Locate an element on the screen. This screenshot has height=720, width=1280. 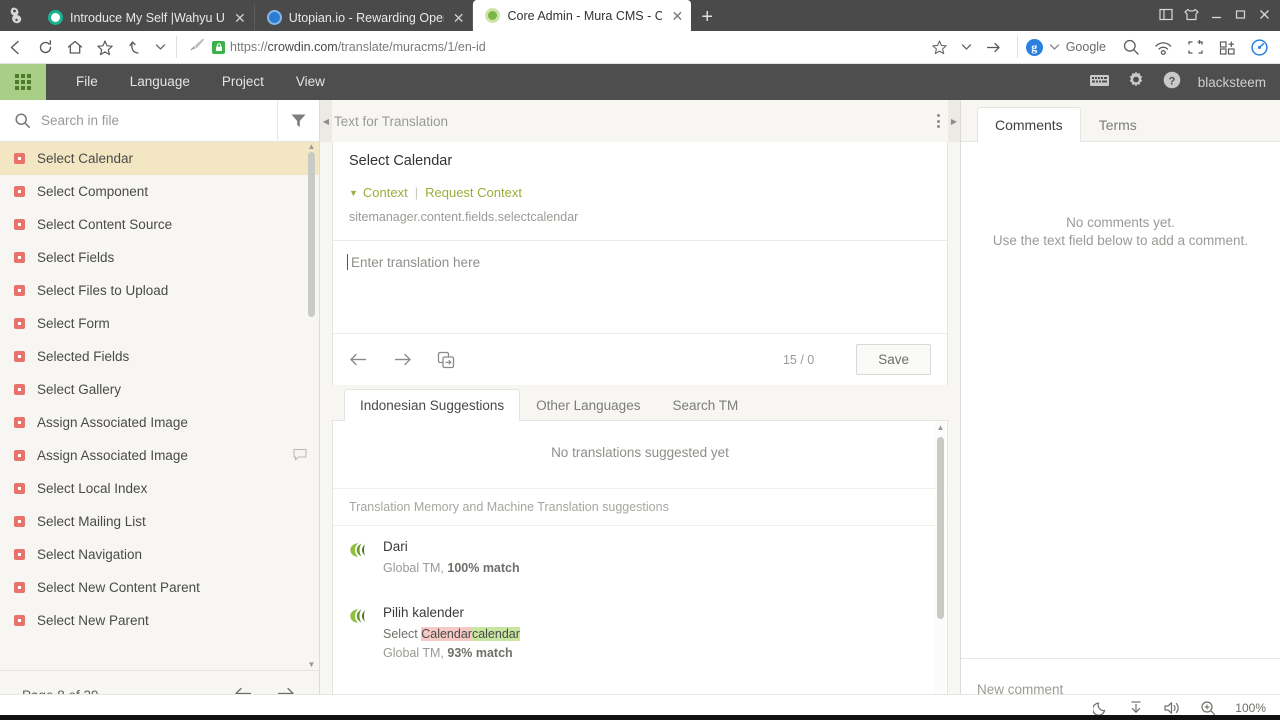
string-list-scrollbar: ▲ ▼ is located at coordinates (311, 406).